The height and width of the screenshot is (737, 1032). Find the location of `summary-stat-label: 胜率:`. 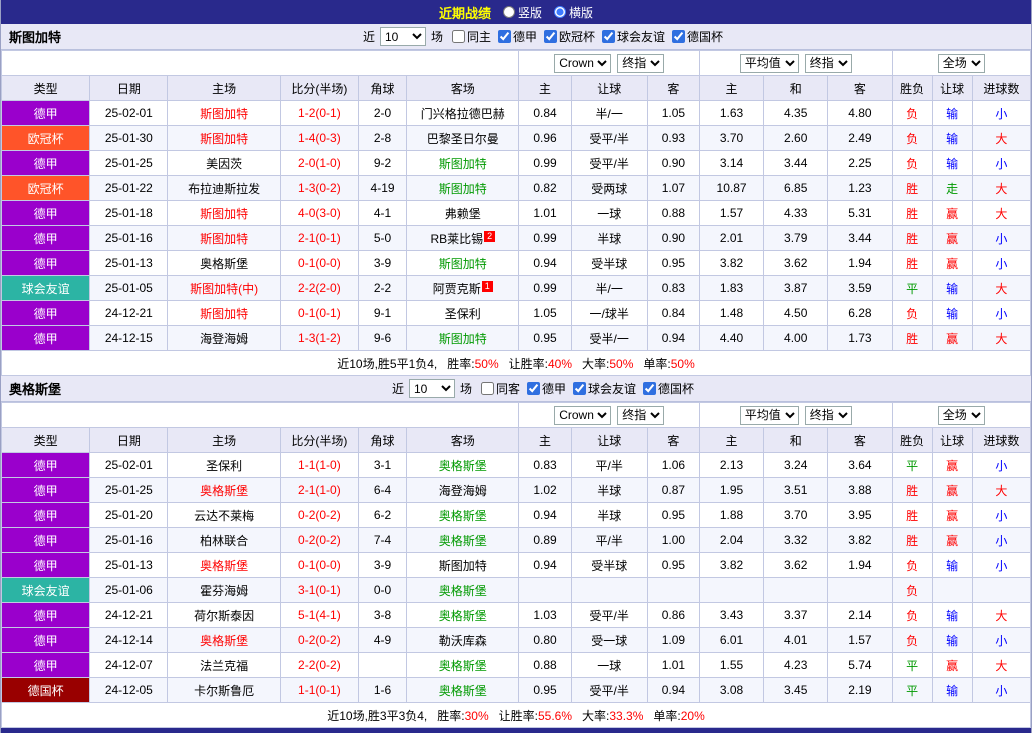

summary-stat-label: 胜率: is located at coordinates (461, 363).